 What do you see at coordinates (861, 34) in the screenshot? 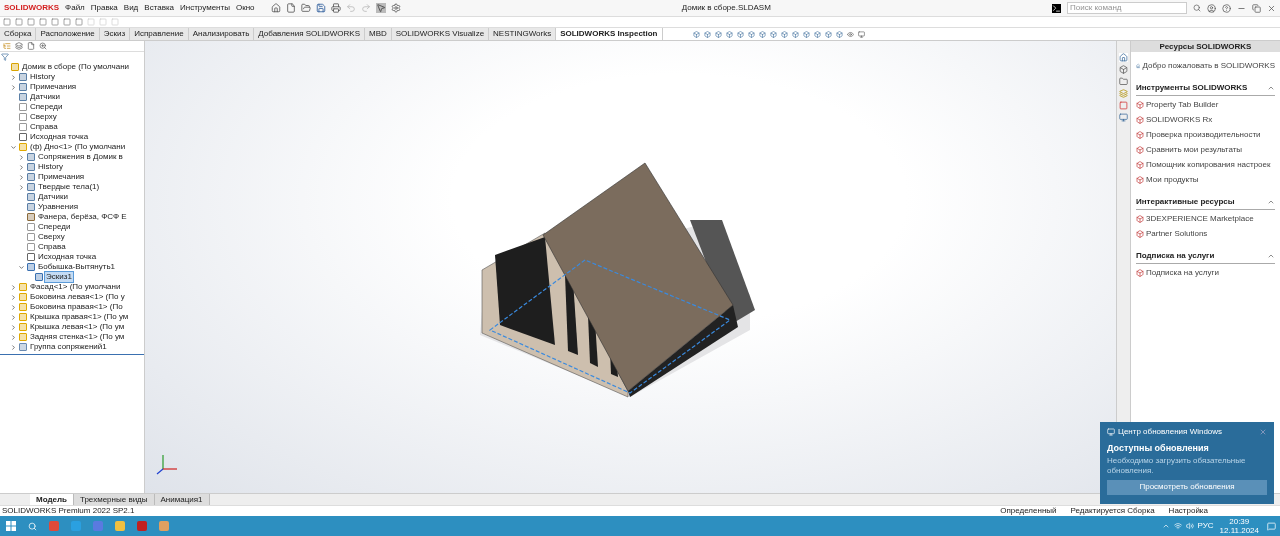
I see `display-icon` at bounding box center [861, 34].